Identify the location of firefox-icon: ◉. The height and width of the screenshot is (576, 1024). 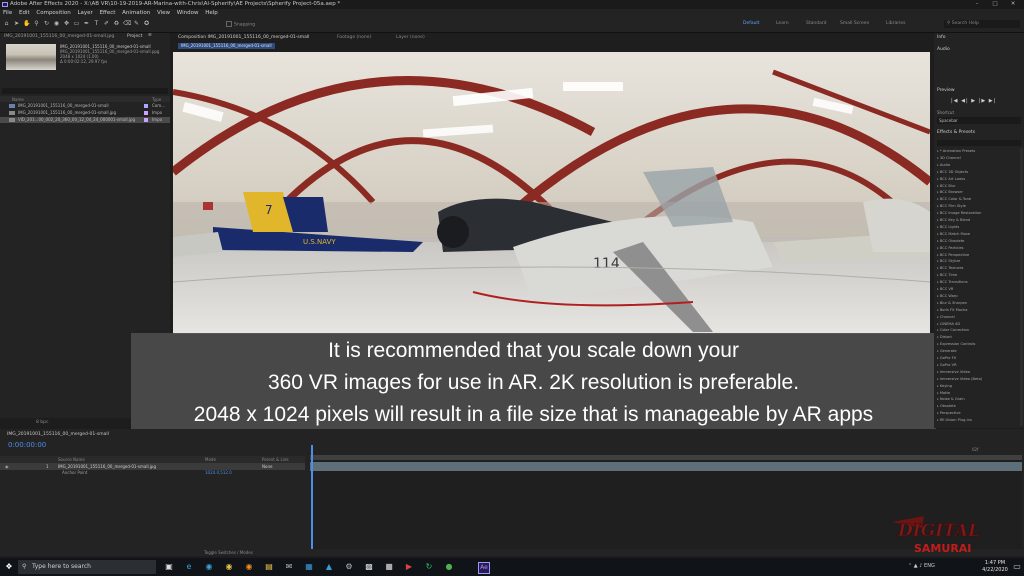
(249, 567).